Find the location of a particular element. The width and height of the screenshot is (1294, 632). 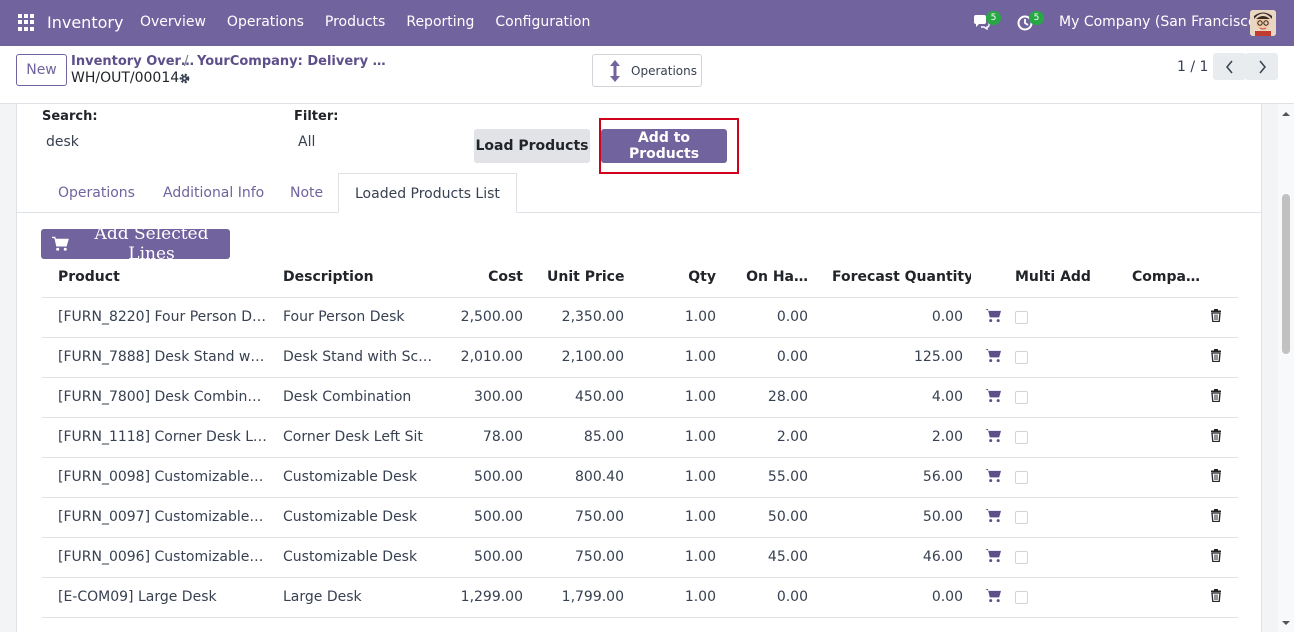

menu-products: Products is located at coordinates (355, 22).